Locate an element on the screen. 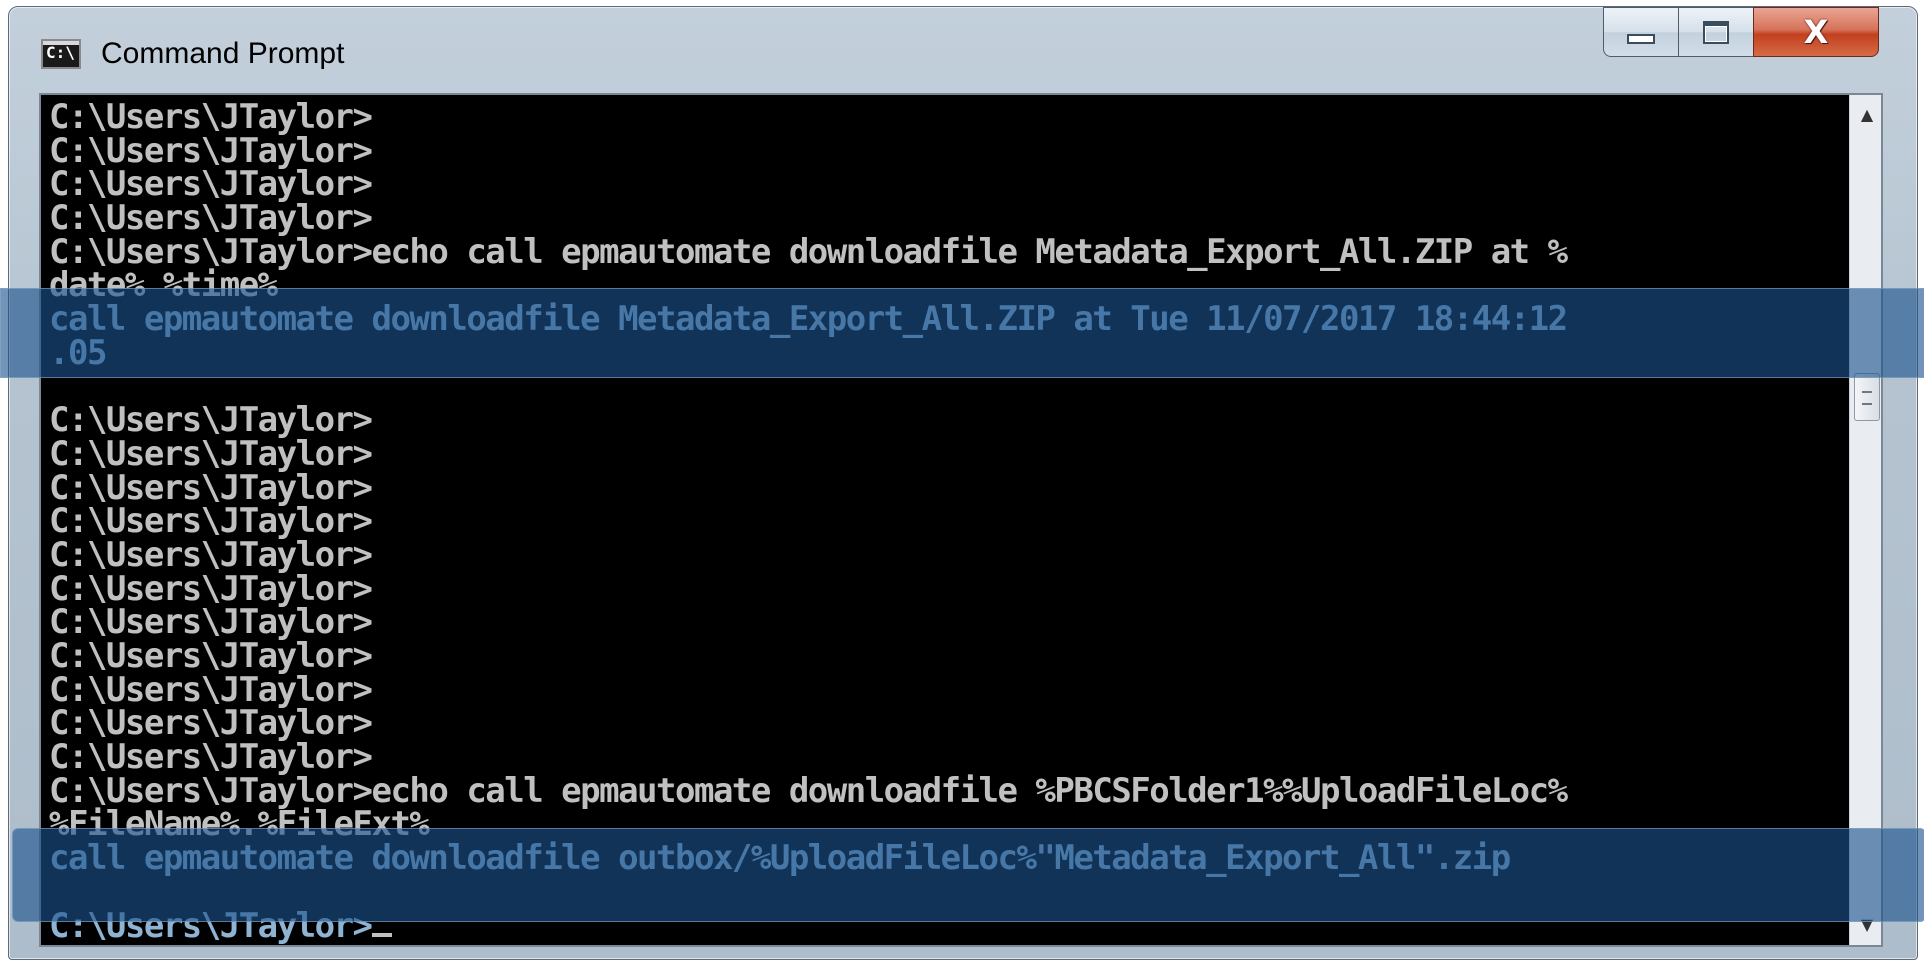  close-button: X is located at coordinates (1816, 32).